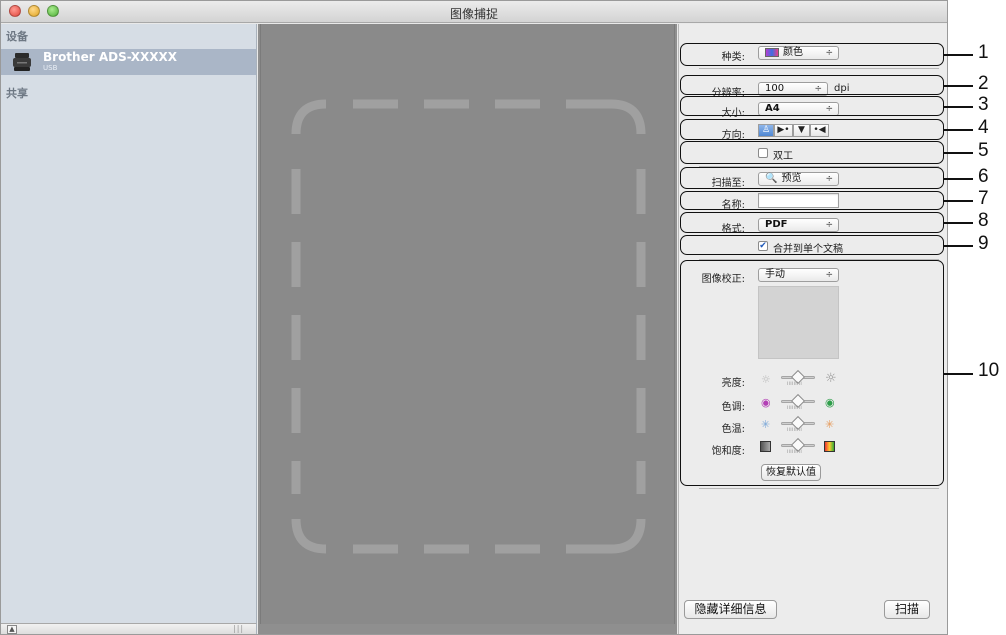  Describe the element at coordinates (730, 609) in the screenshot. I see `hide-details-button: 隐藏详细信息` at that location.